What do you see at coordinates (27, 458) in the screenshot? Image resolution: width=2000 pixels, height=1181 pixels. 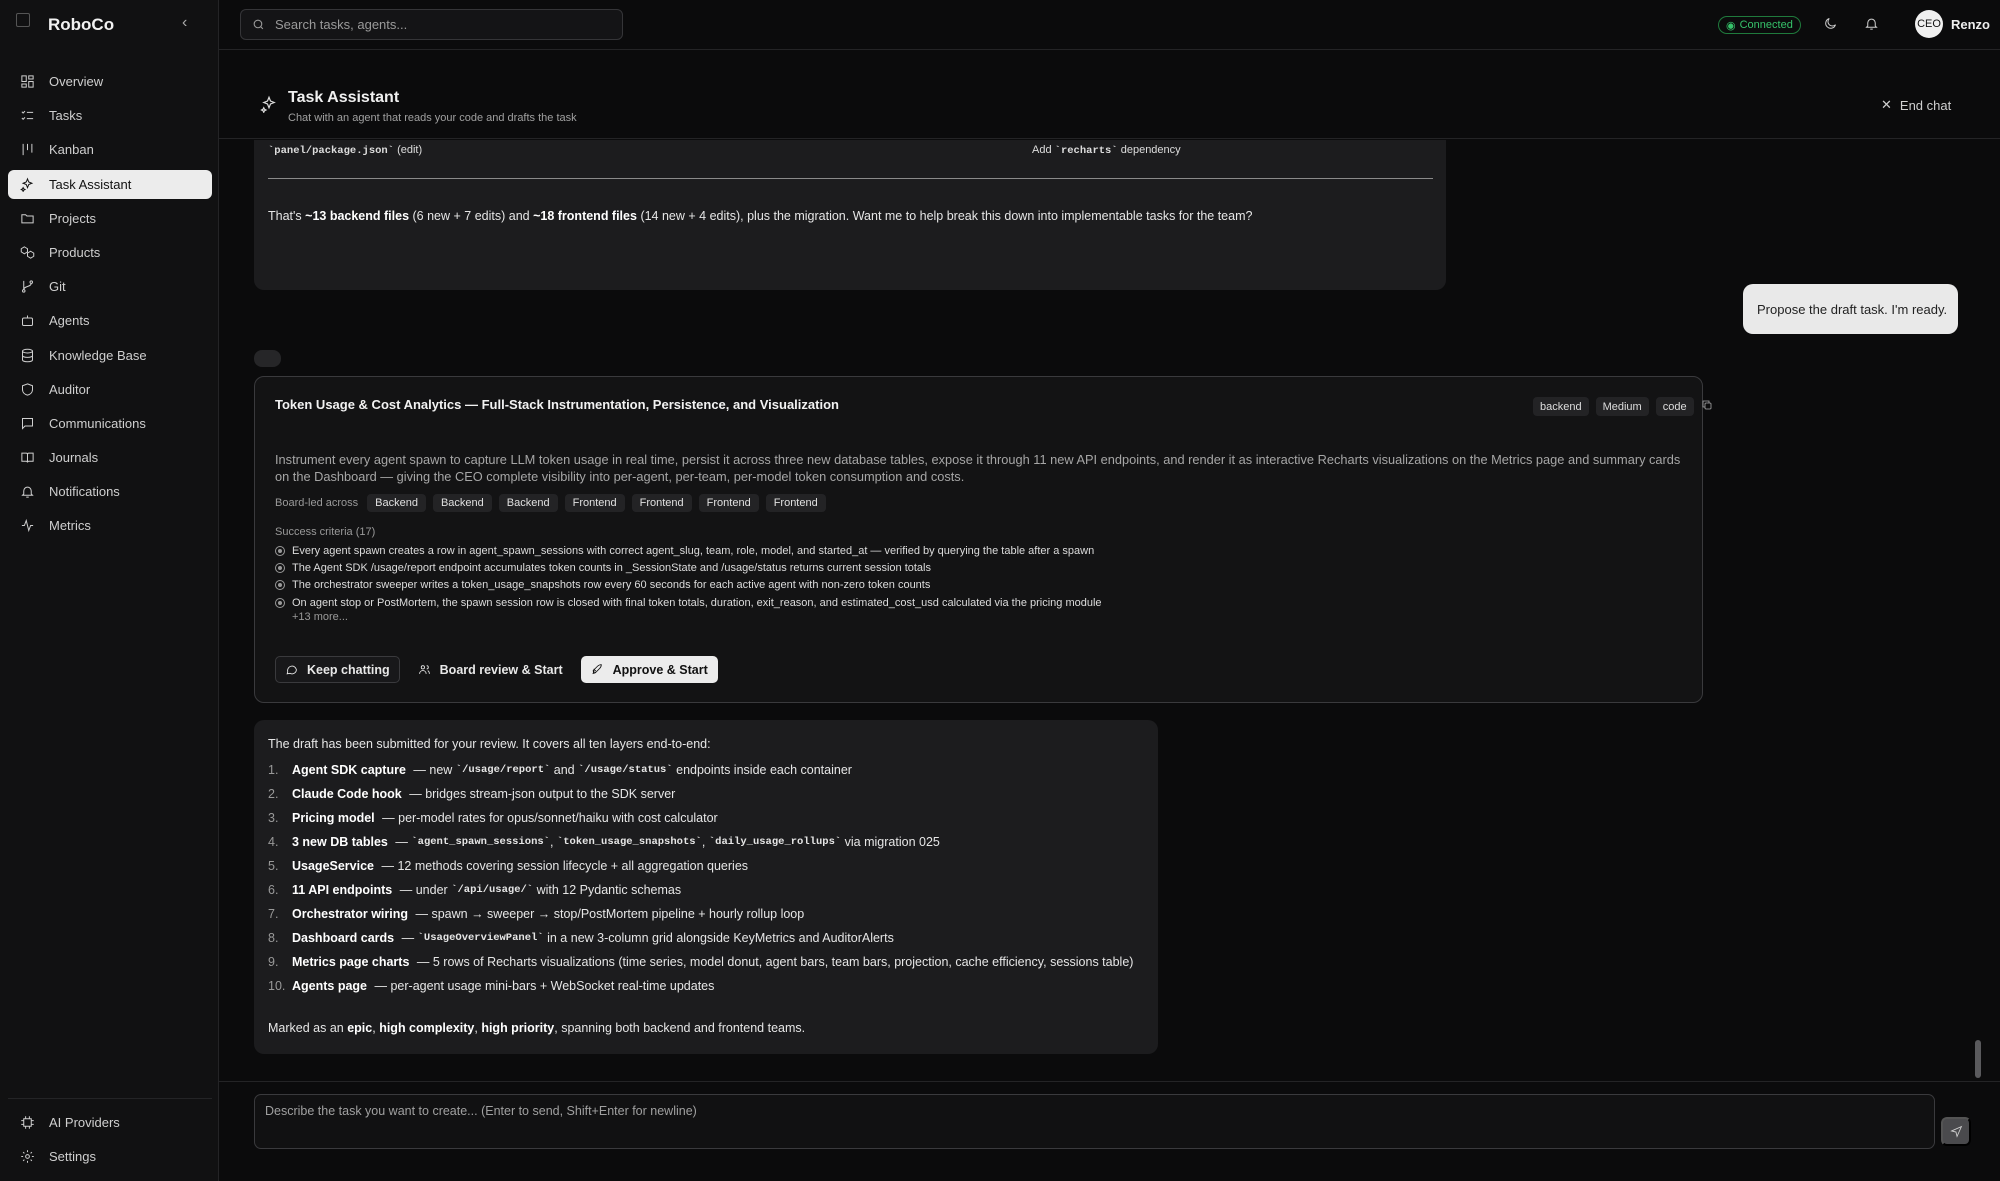 I see `book-icon` at bounding box center [27, 458].